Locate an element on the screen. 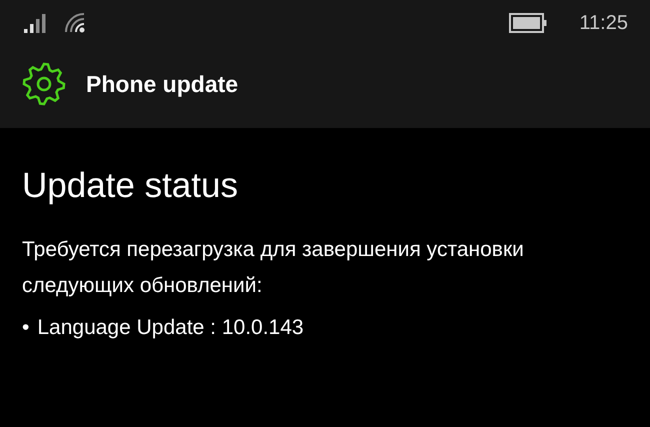  wifi-icon is located at coordinates (75, 23).